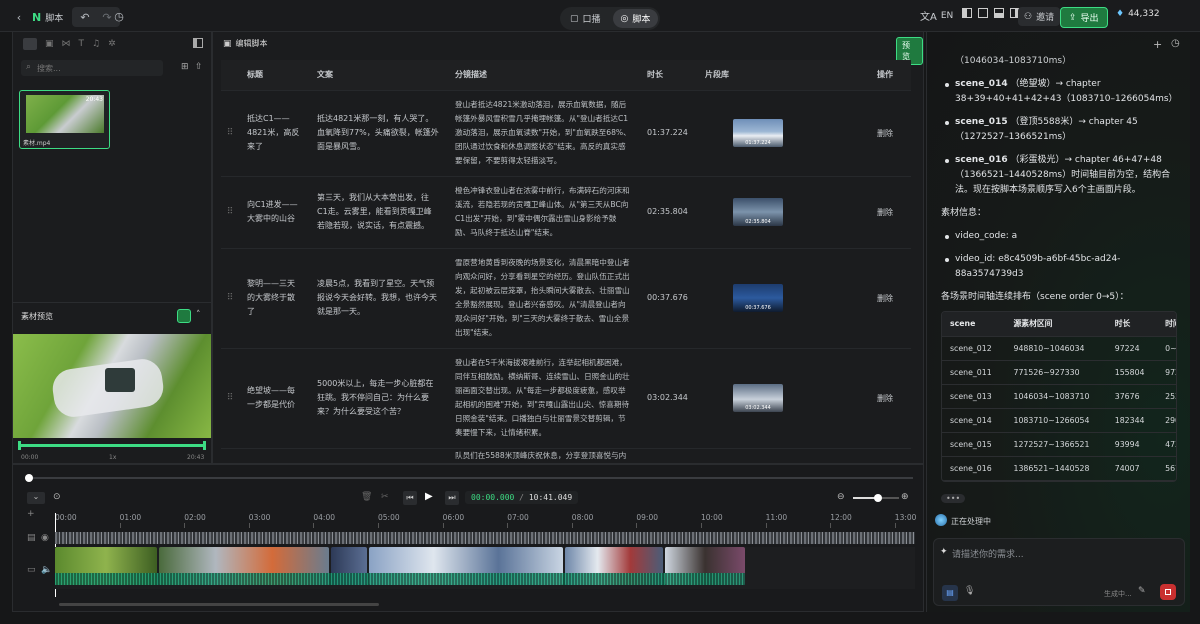 Image resolution: width=1200 pixels, height=624 pixels. Describe the element at coordinates (199, 67) in the screenshot. I see `upload-icon: ⇧` at that location.